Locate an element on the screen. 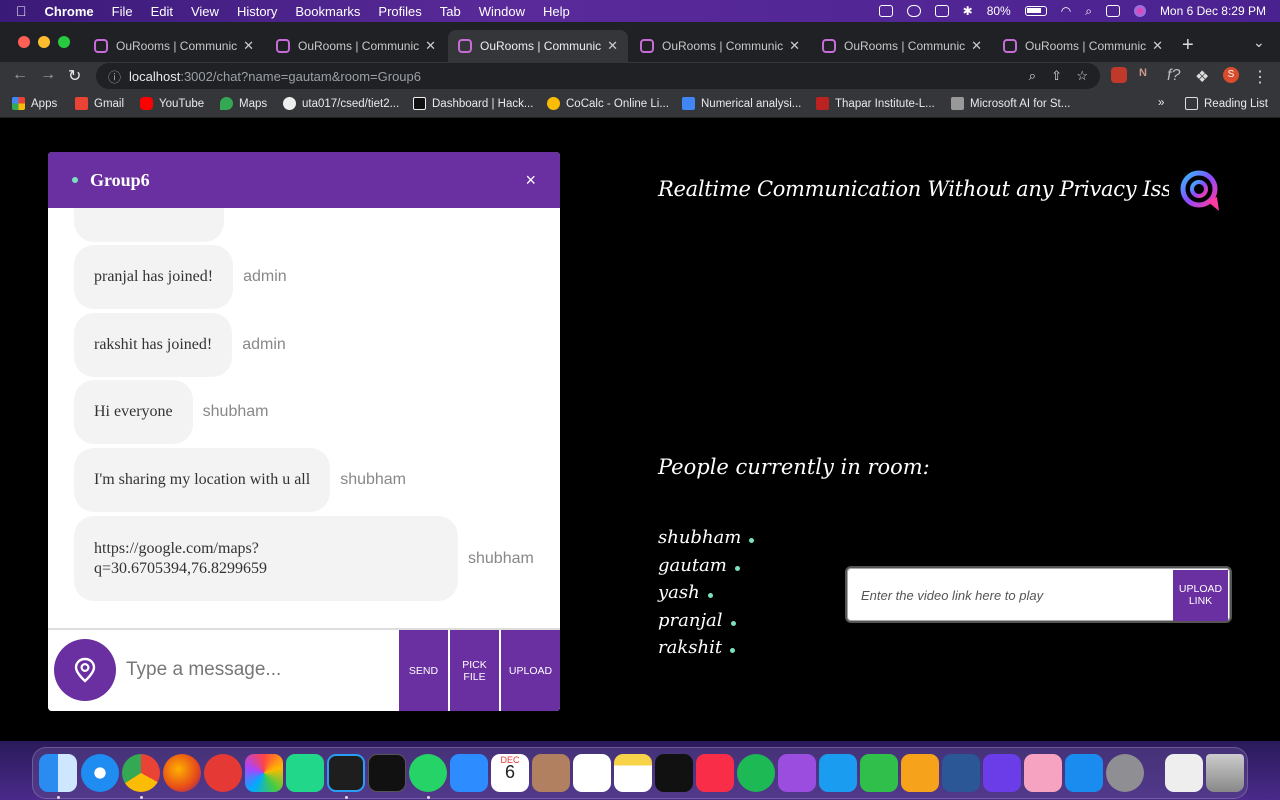 This screenshot has width=1280, height=800. back-arrow-icon: ← is located at coordinates (20, 75).